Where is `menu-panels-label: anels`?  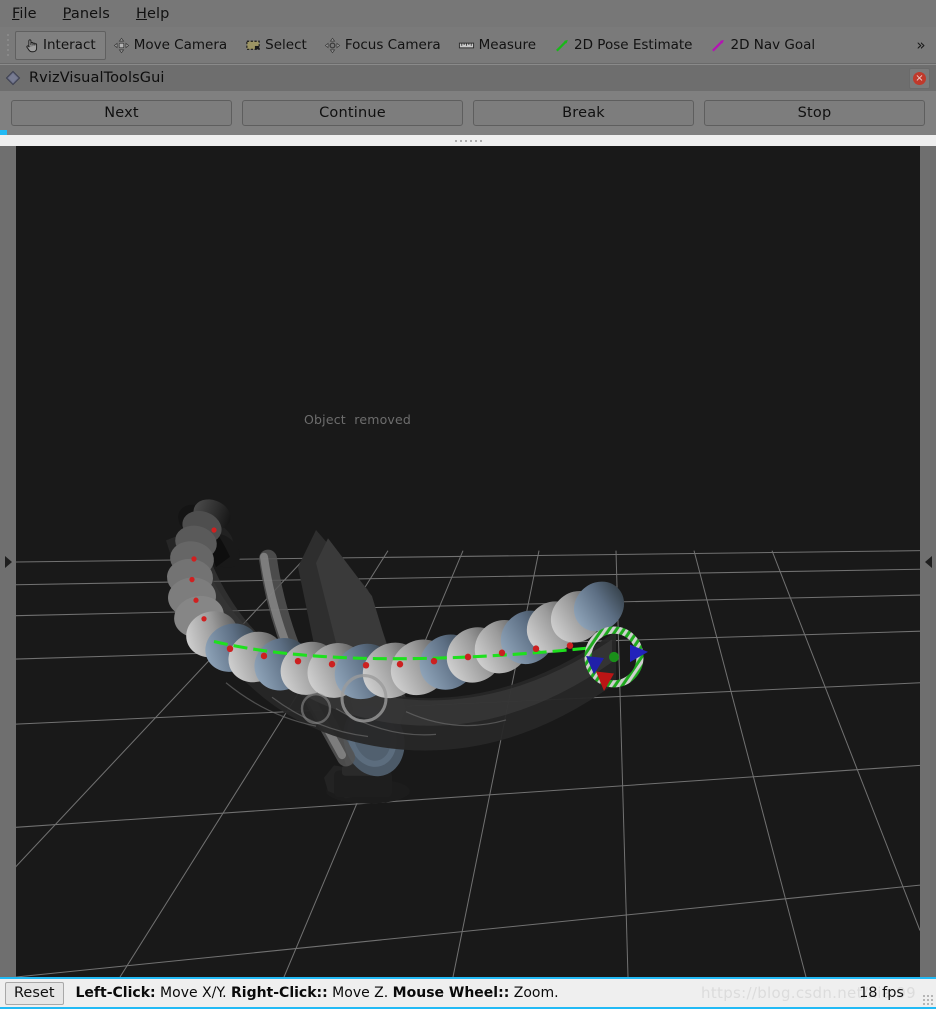
menu-panels-label: anels is located at coordinates (90, 13).